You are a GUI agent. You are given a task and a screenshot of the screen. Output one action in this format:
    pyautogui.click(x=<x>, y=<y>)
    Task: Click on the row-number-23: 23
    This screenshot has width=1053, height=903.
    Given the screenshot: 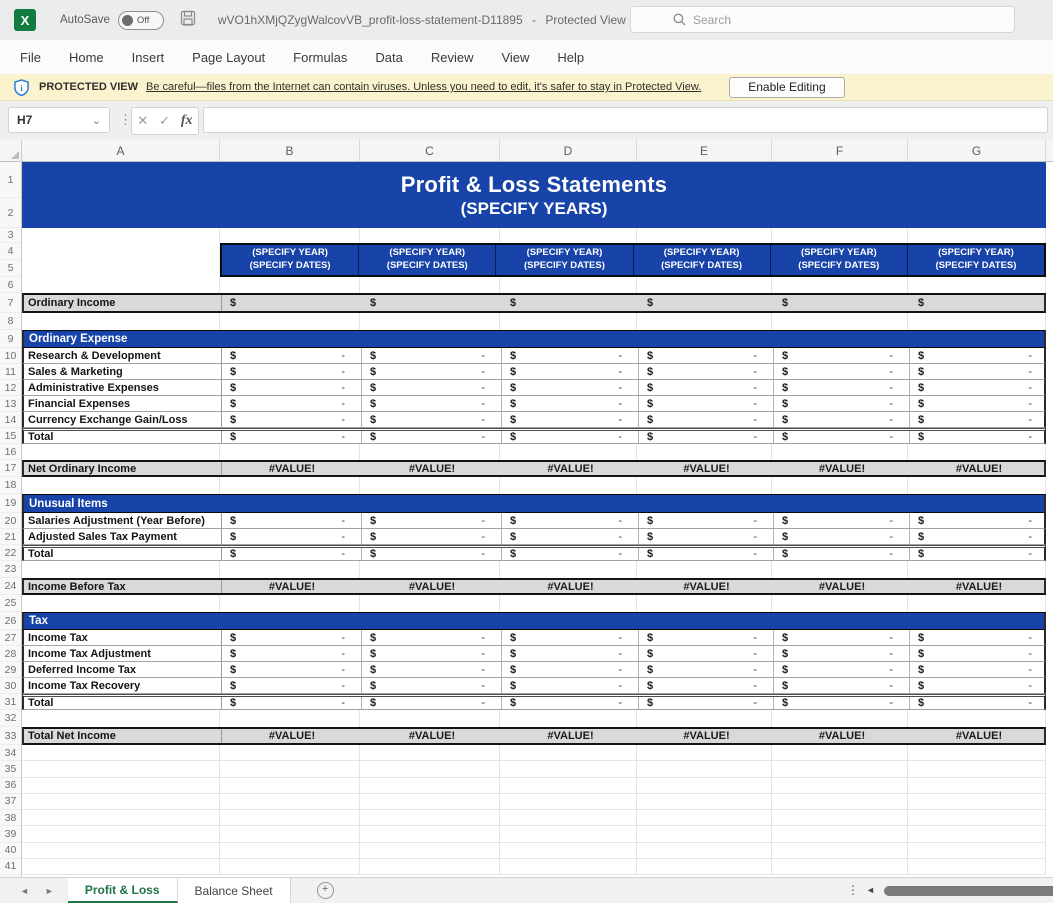 What is the action you would take?
    pyautogui.click(x=10, y=569)
    